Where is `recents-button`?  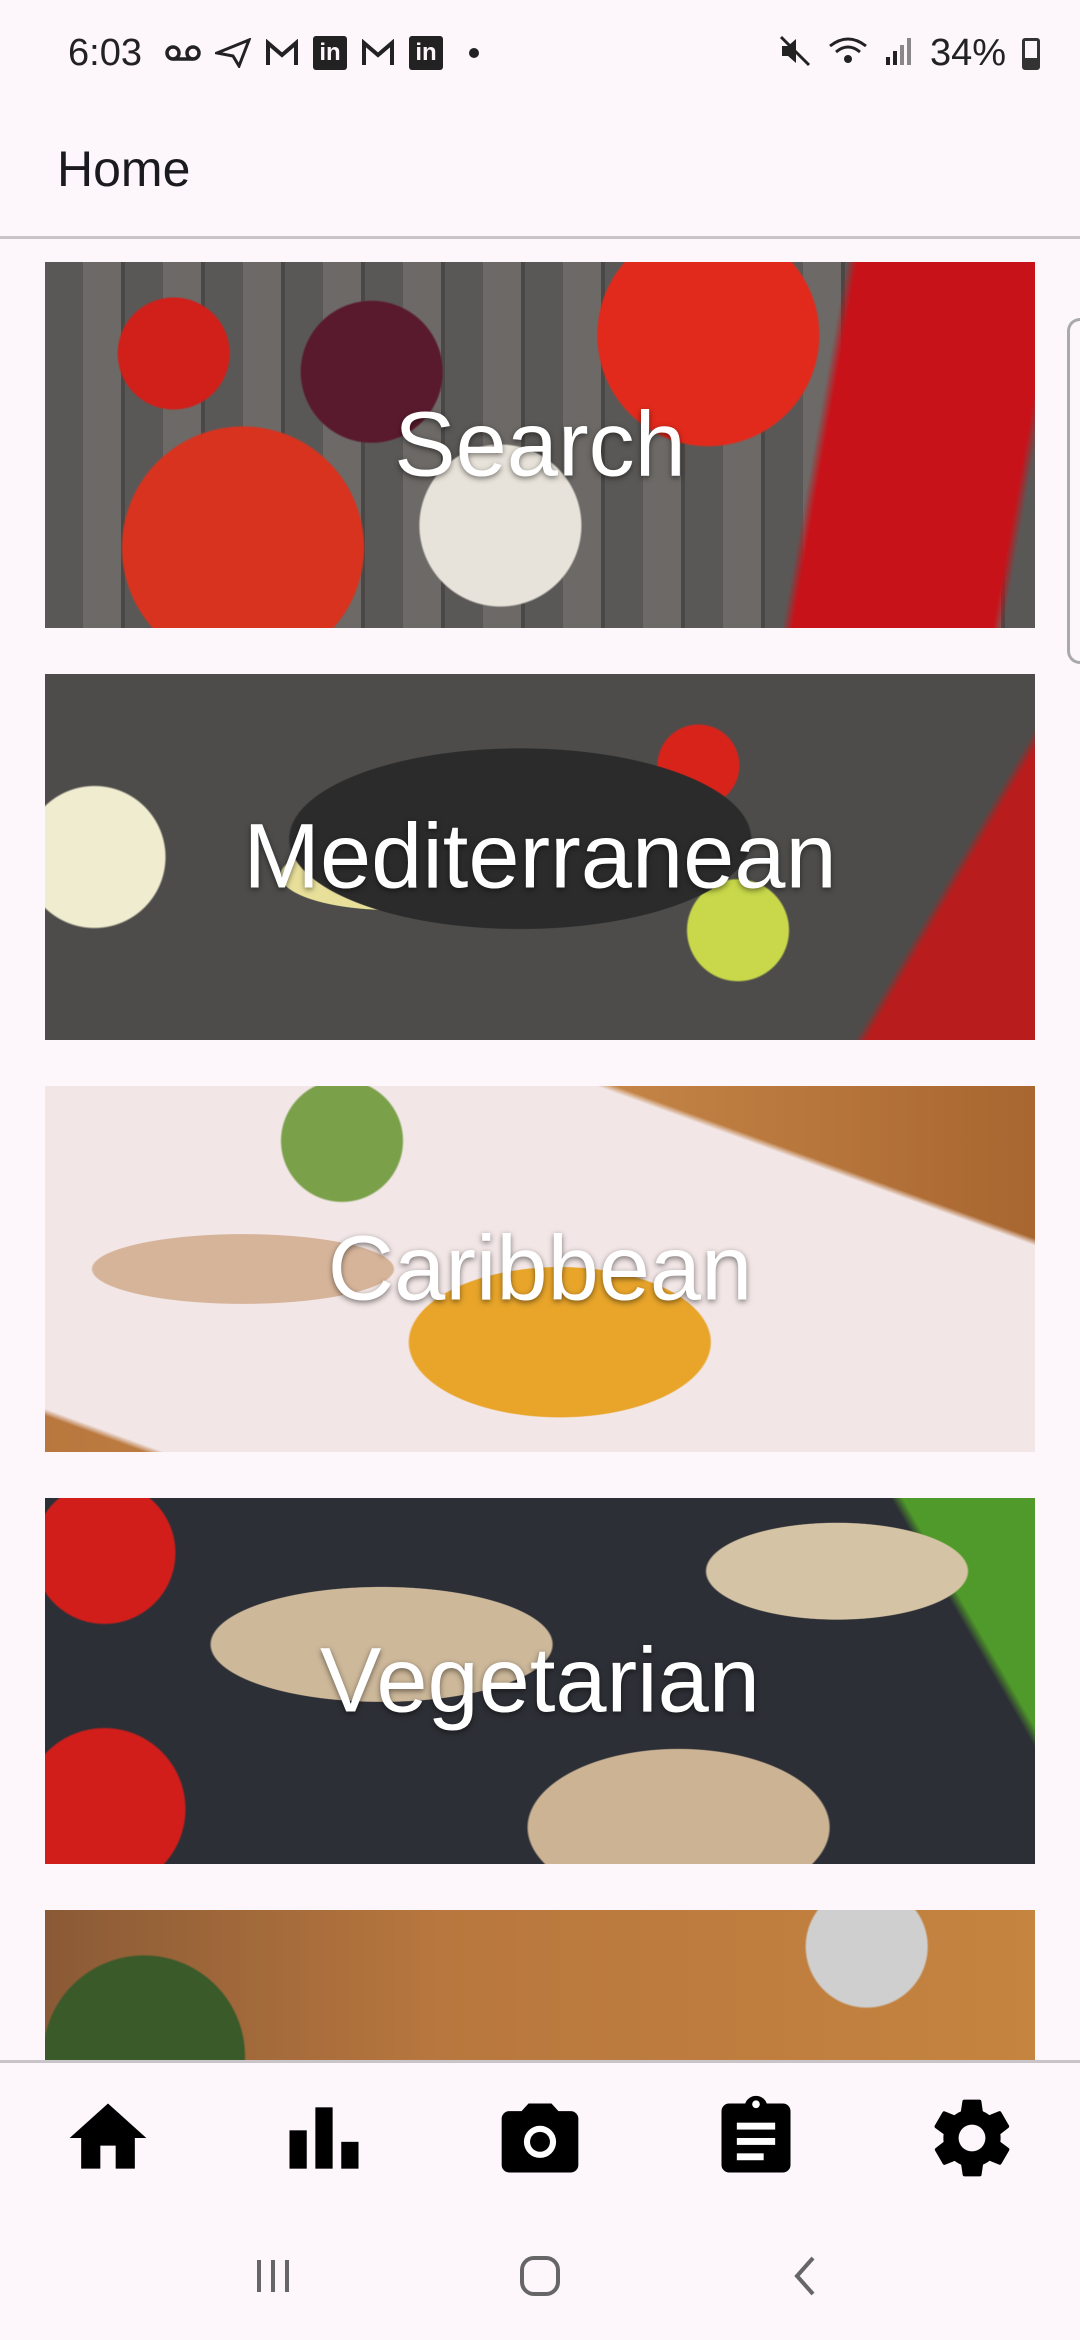
recents-button is located at coordinates (273, 2276).